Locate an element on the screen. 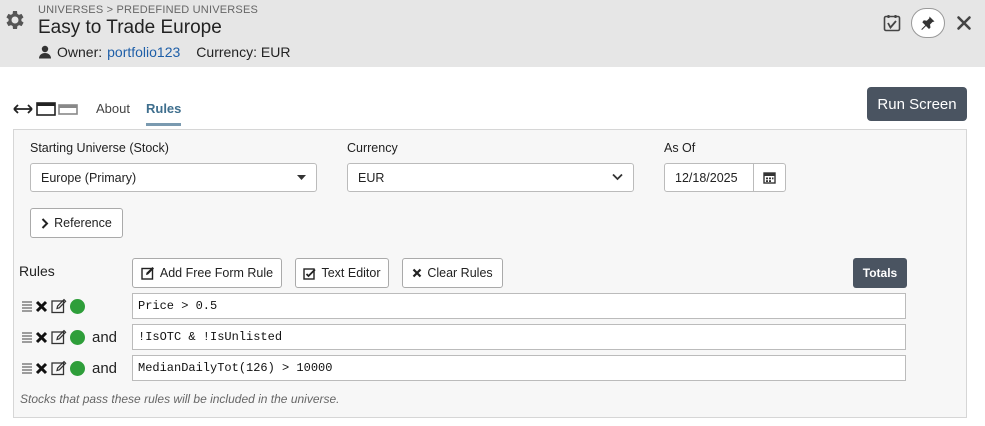  add-free-form-rule-button: Add Free Form Rule is located at coordinates (207, 273).